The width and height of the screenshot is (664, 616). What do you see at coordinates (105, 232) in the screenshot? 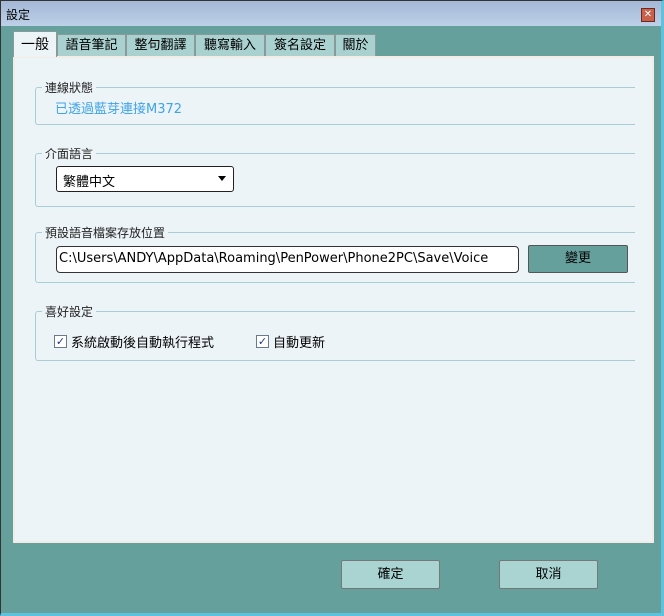
I see `save-path-label: 預設語音檔案存放位置` at bounding box center [105, 232].